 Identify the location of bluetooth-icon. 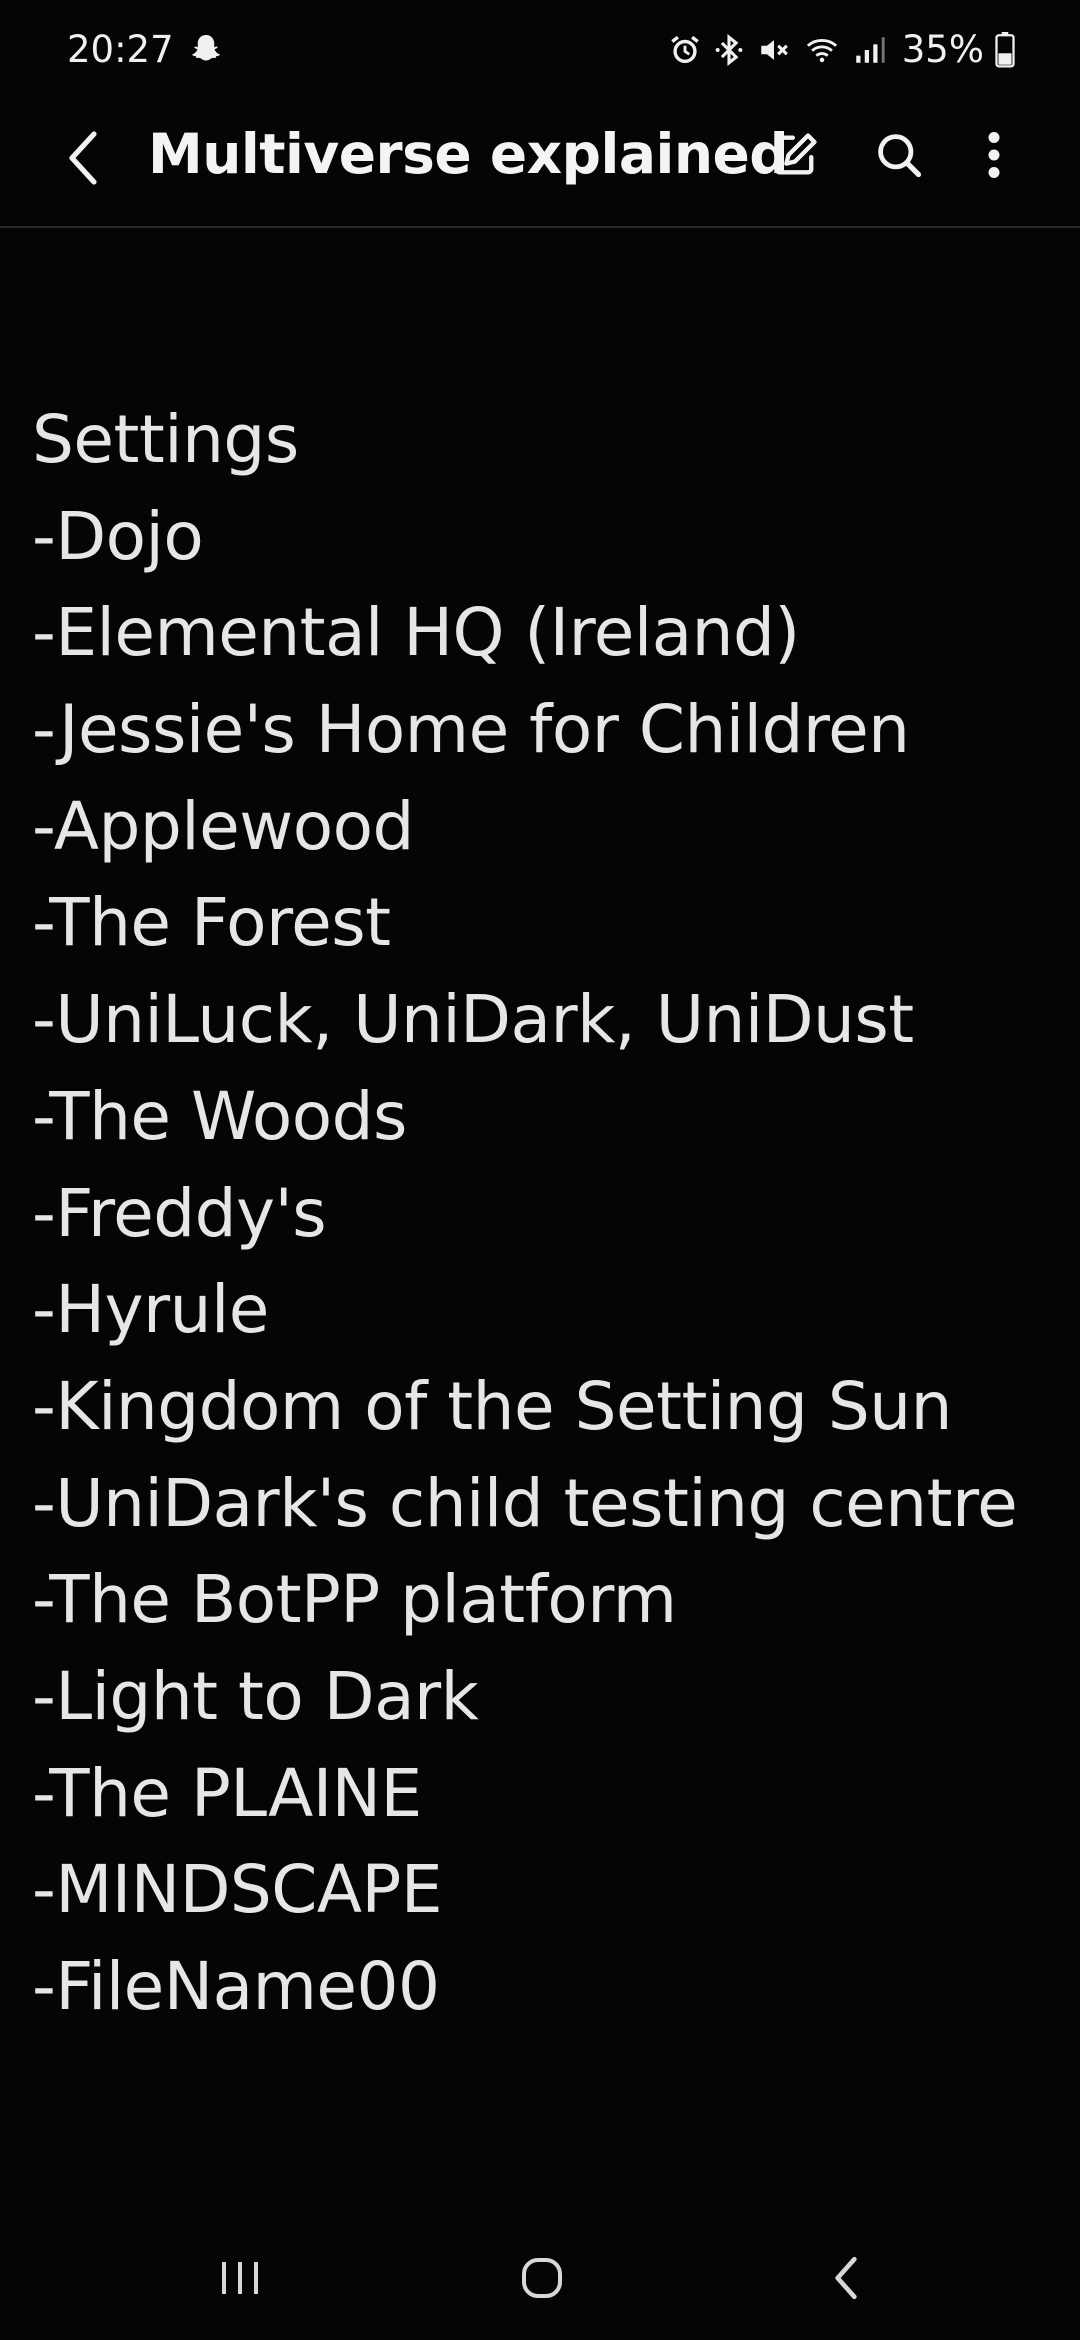
(729, 50).